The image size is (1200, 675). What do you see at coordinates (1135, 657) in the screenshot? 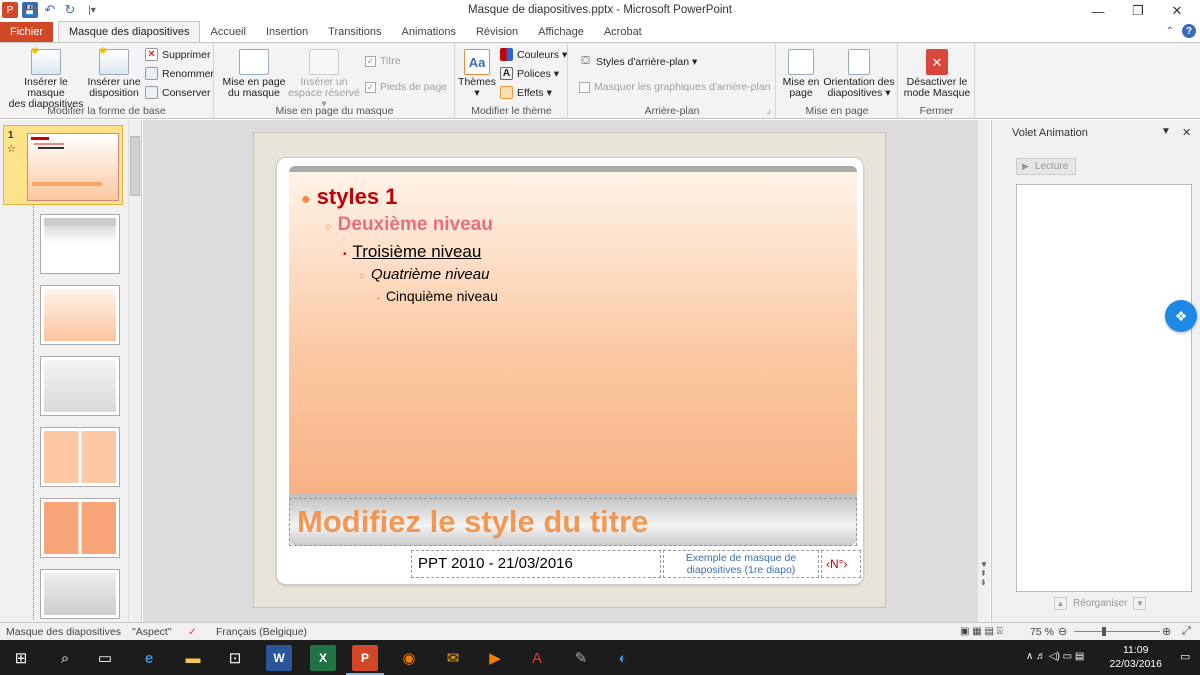
I see `clock: 11:09 22/03/2016` at bounding box center [1135, 657].